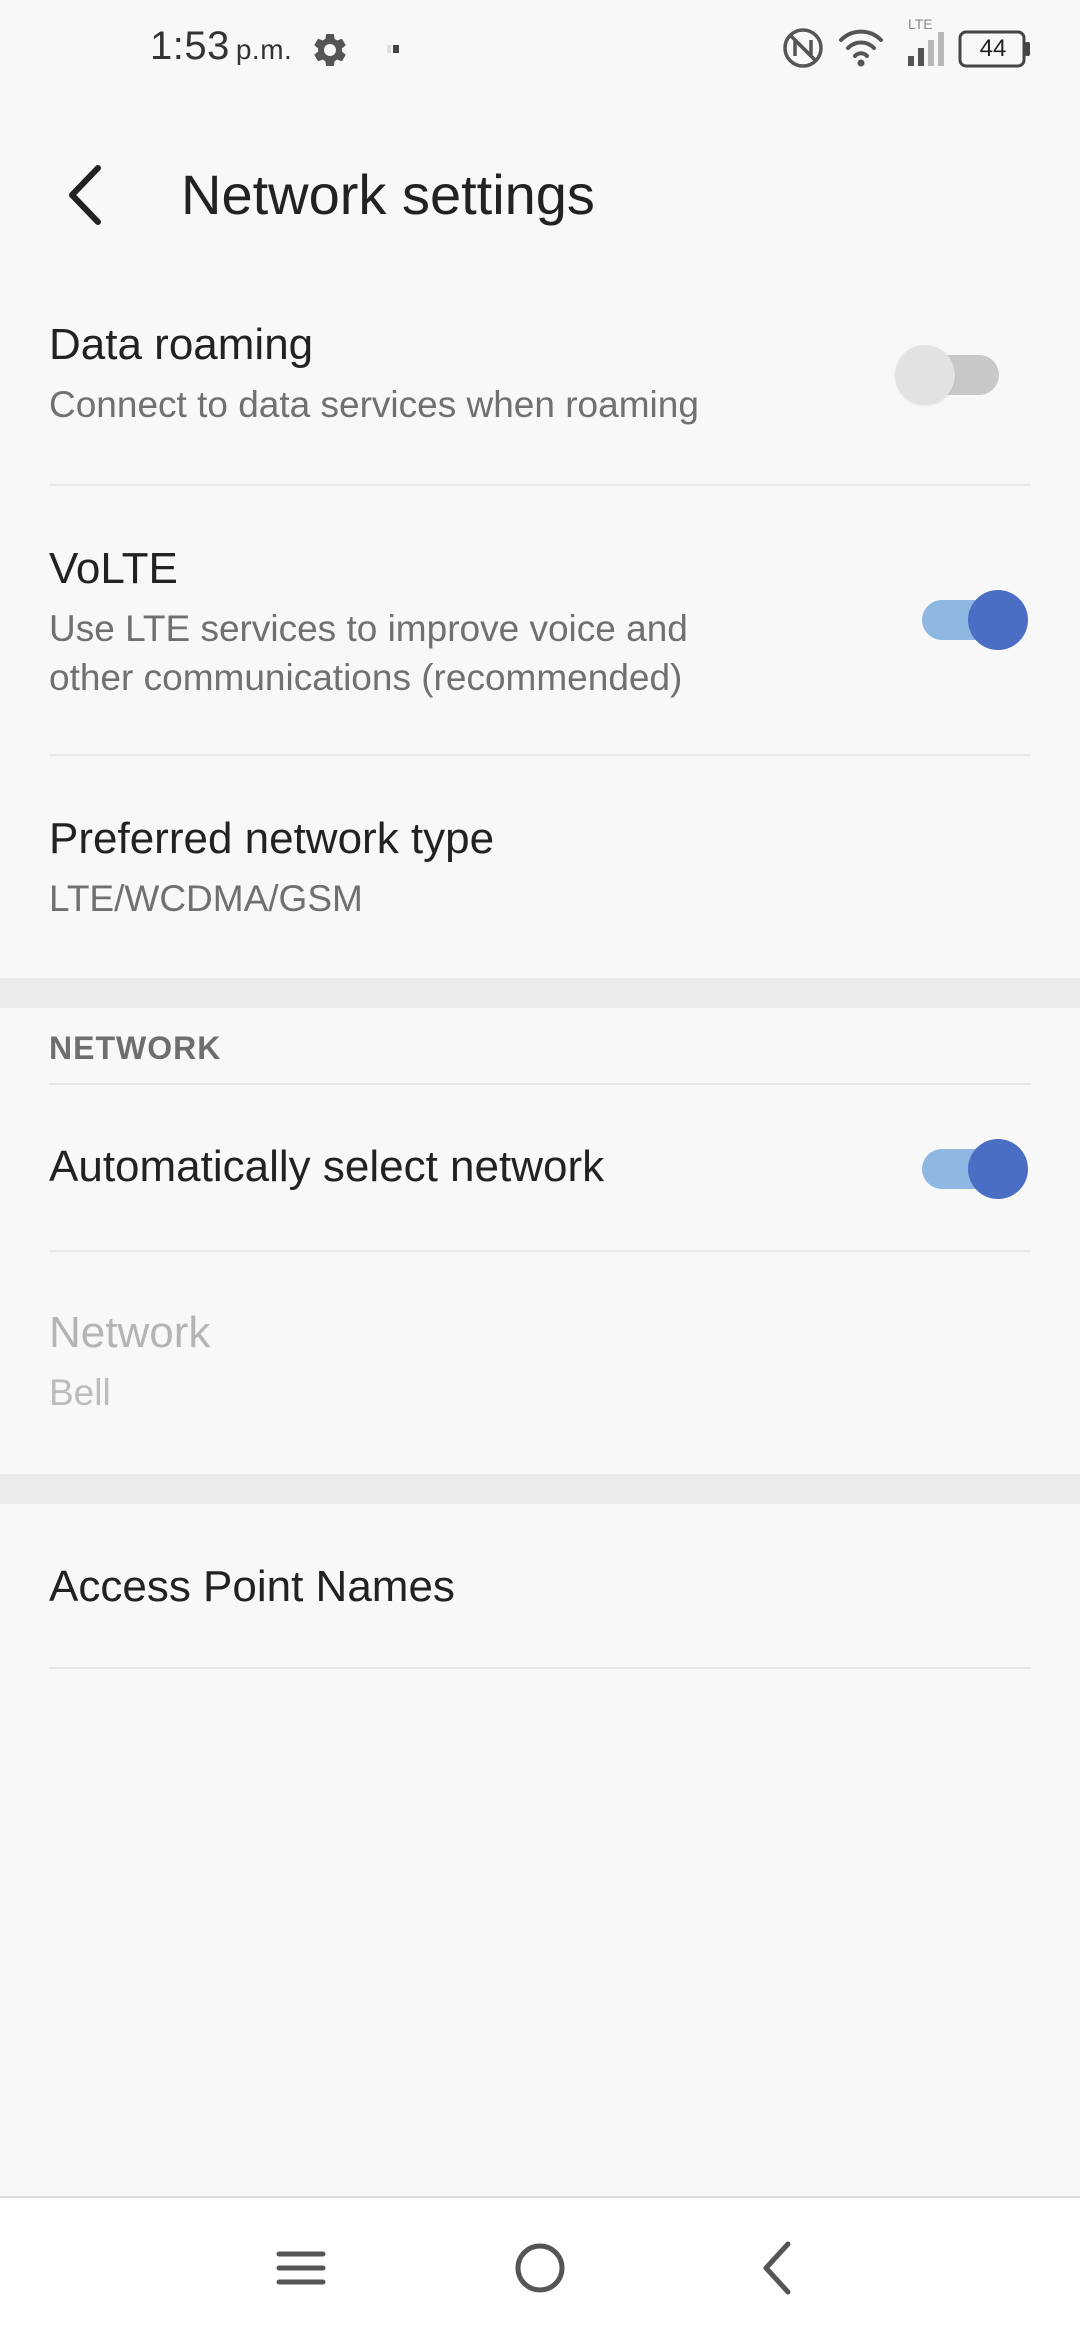  I want to click on status-time: 1:53 p.m., so click(221, 46).